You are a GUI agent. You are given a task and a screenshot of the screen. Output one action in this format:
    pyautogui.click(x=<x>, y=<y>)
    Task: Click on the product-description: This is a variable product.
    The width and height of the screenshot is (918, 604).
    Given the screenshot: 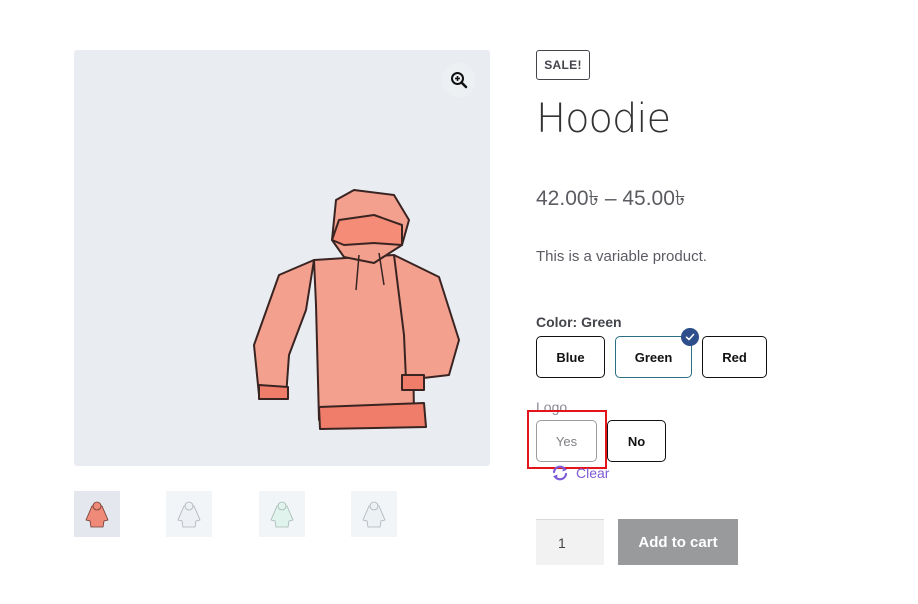 What is the action you would take?
    pyautogui.click(x=621, y=256)
    